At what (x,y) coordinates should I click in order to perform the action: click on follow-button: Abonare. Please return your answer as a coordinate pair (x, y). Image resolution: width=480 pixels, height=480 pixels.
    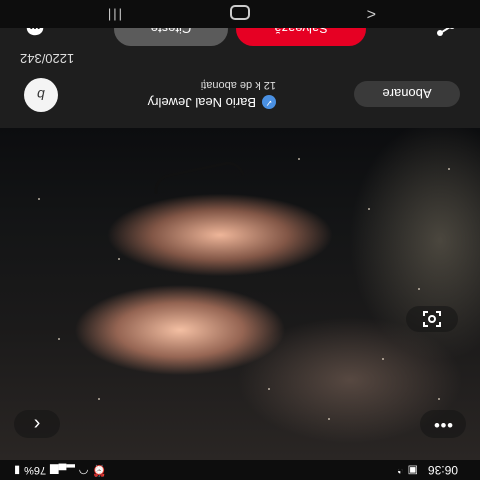
    Looking at the image, I should click on (407, 94).